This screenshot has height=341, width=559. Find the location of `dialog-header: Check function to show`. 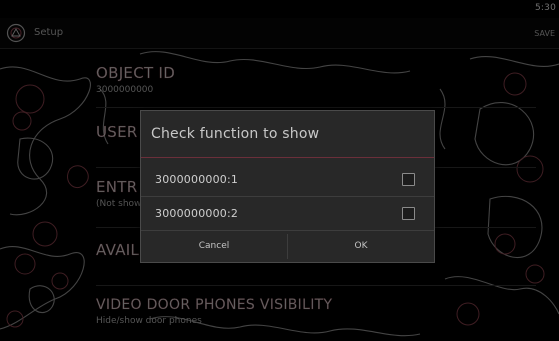

dialog-header: Check function to show is located at coordinates (287, 134).